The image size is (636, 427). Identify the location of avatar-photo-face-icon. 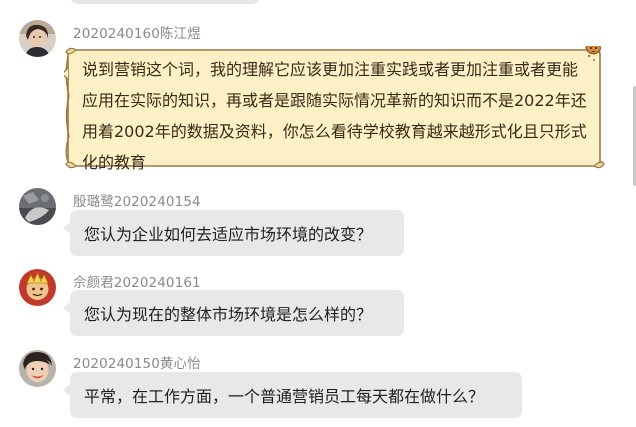
(37, 368).